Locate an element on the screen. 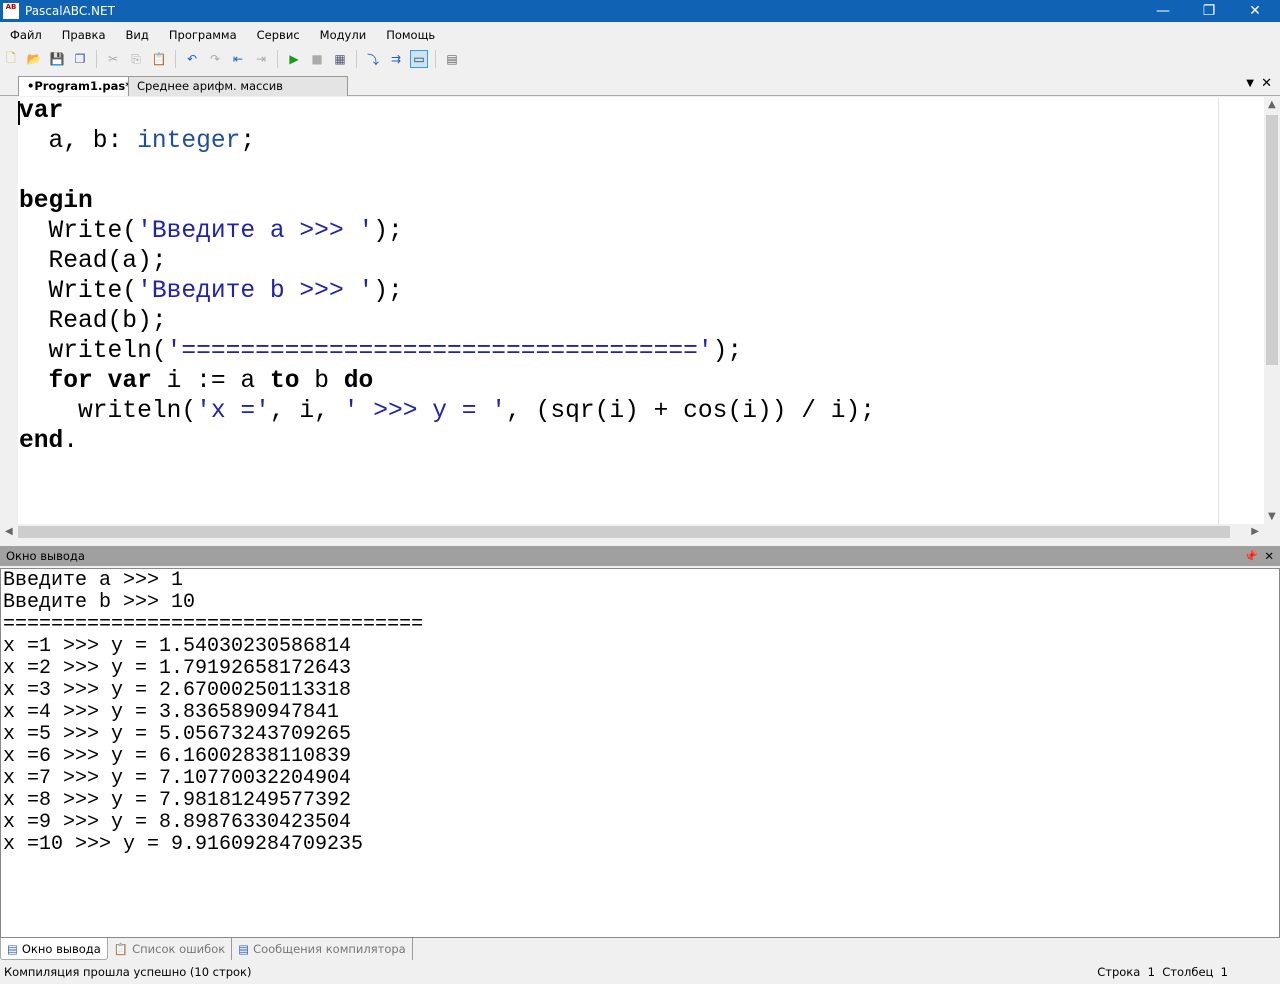 The height and width of the screenshot is (984, 1280). code-token: Read(a); is located at coordinates (93, 261).